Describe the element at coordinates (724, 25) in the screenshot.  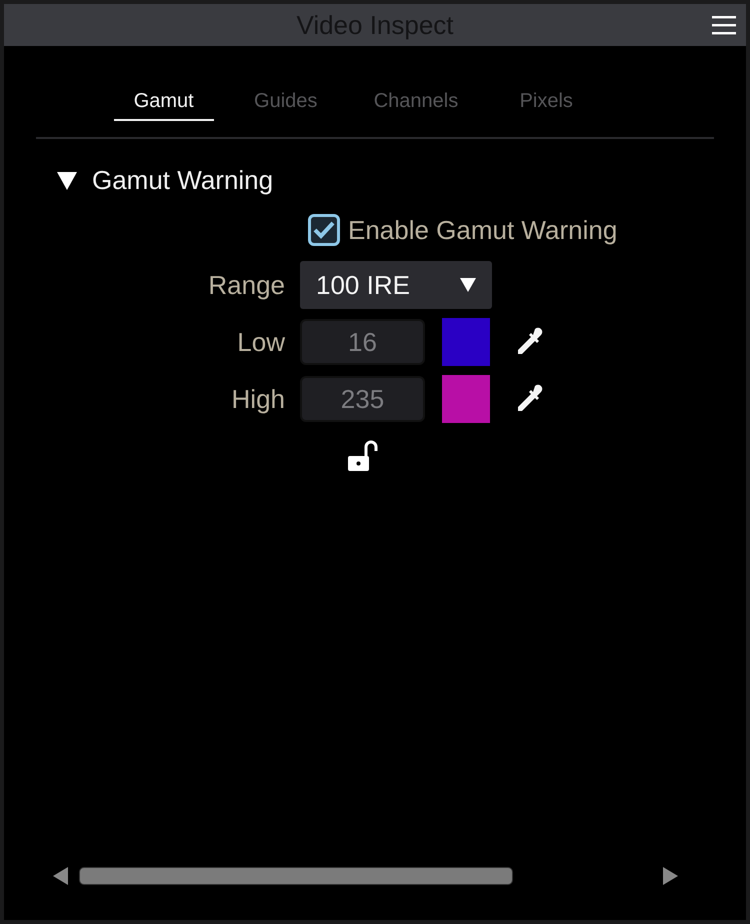
I see `menu-icon` at that location.